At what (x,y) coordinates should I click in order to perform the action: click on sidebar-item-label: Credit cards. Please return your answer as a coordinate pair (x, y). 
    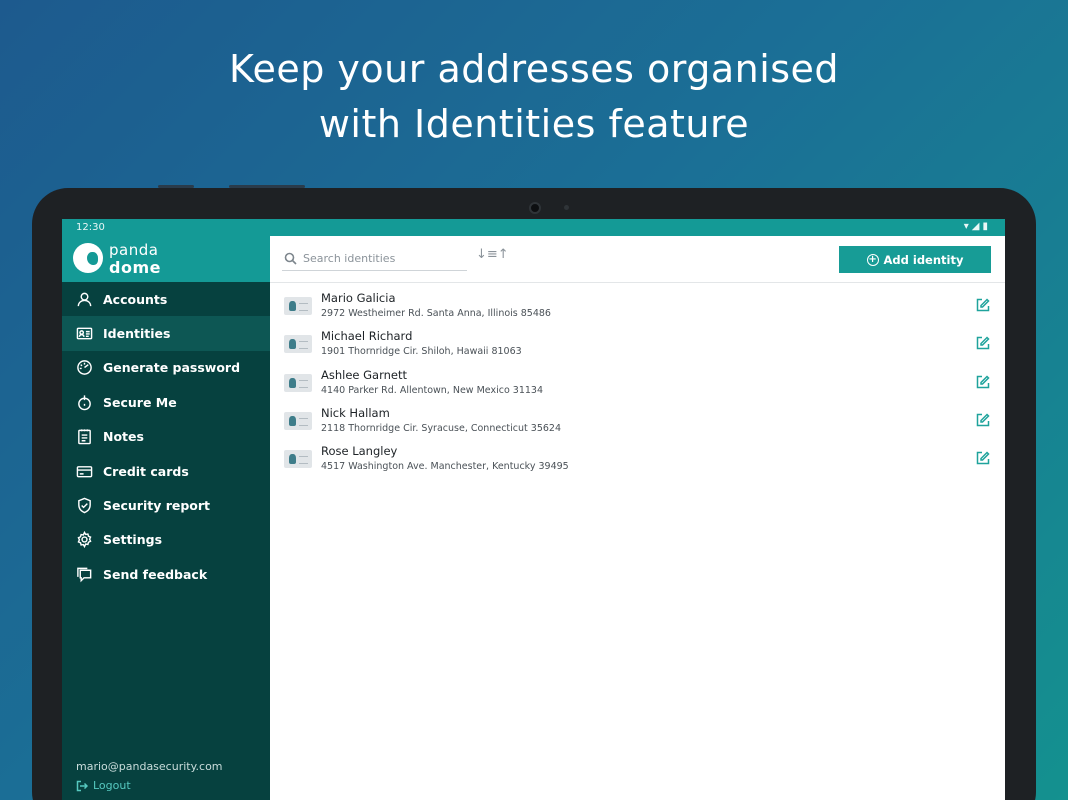
    Looking at the image, I should click on (146, 471).